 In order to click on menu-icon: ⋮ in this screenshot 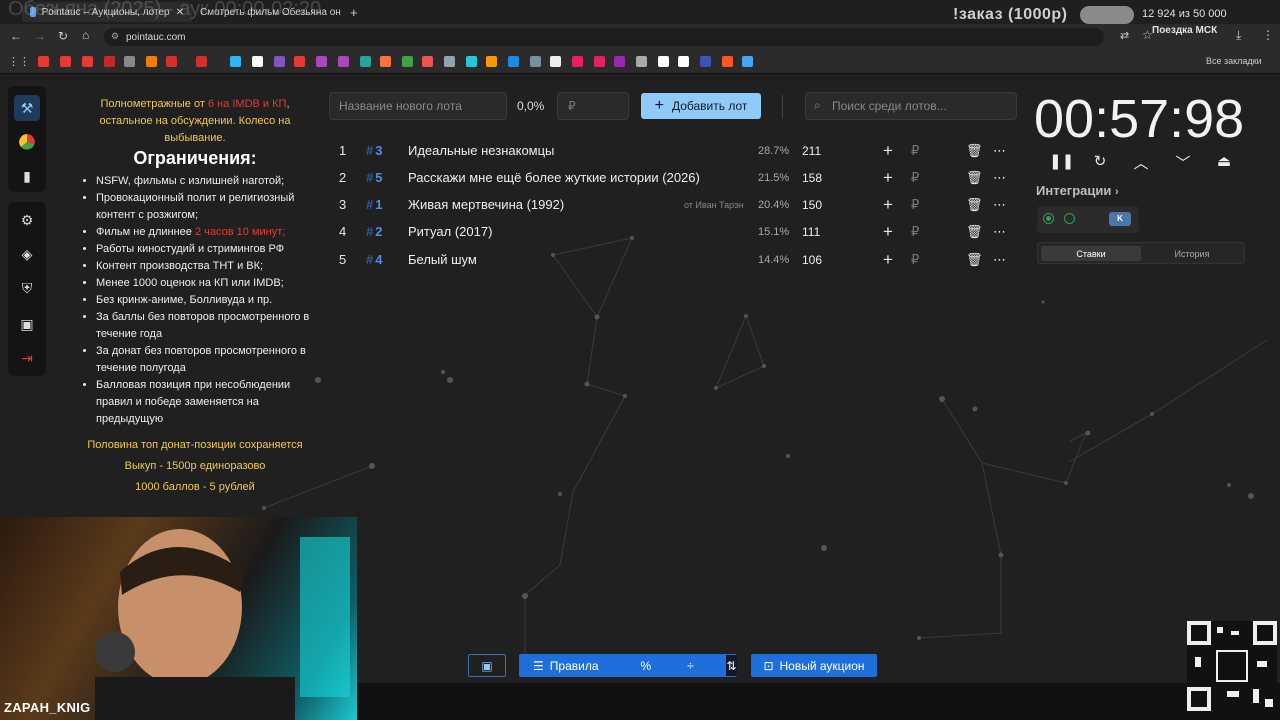, I will do `click(1268, 35)`.